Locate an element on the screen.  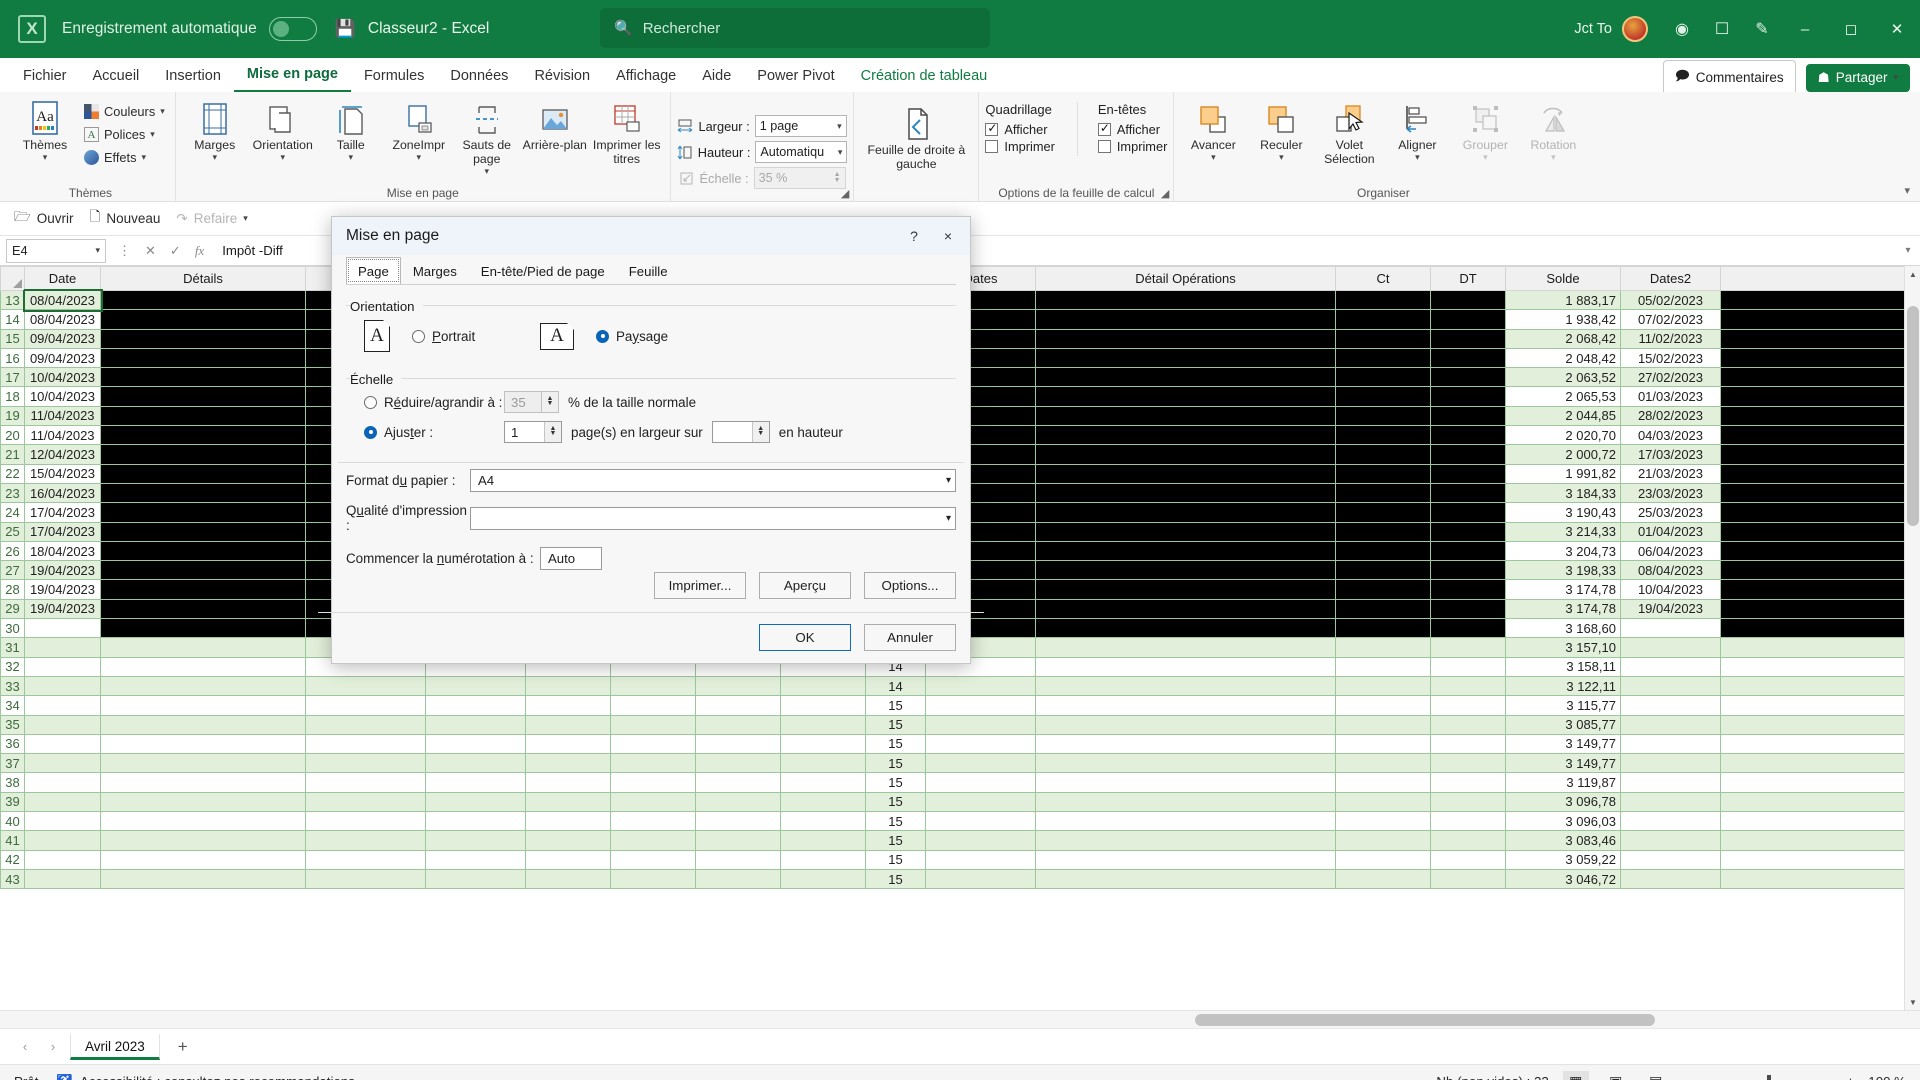
cell-solde: 3 198,33 is located at coordinates (1563, 570).